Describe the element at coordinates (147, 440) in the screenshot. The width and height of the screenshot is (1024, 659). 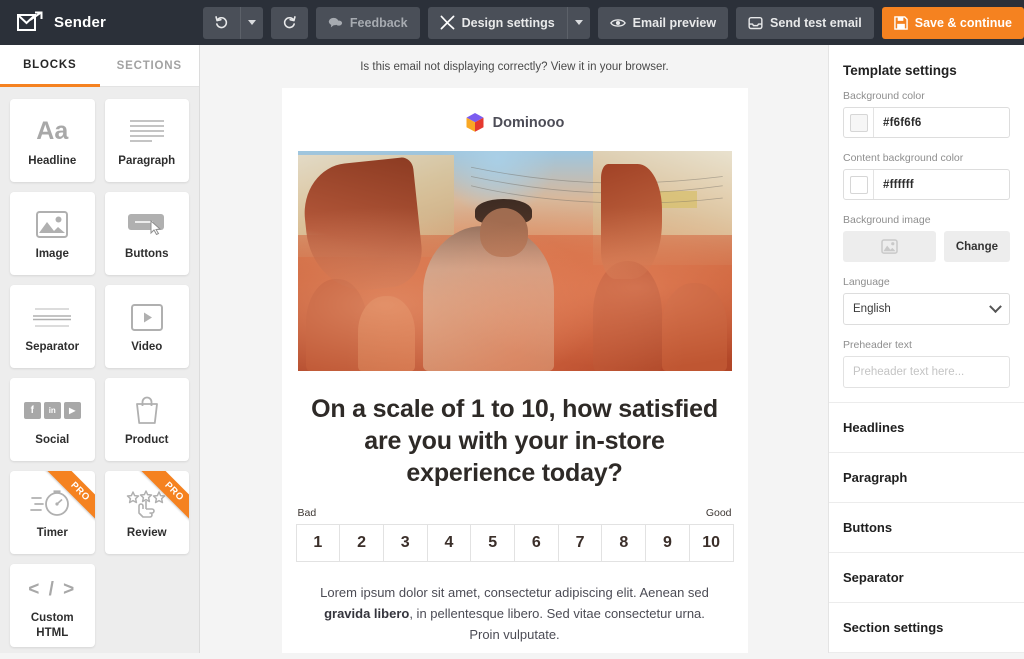
I see `block-product-label: Product` at that location.